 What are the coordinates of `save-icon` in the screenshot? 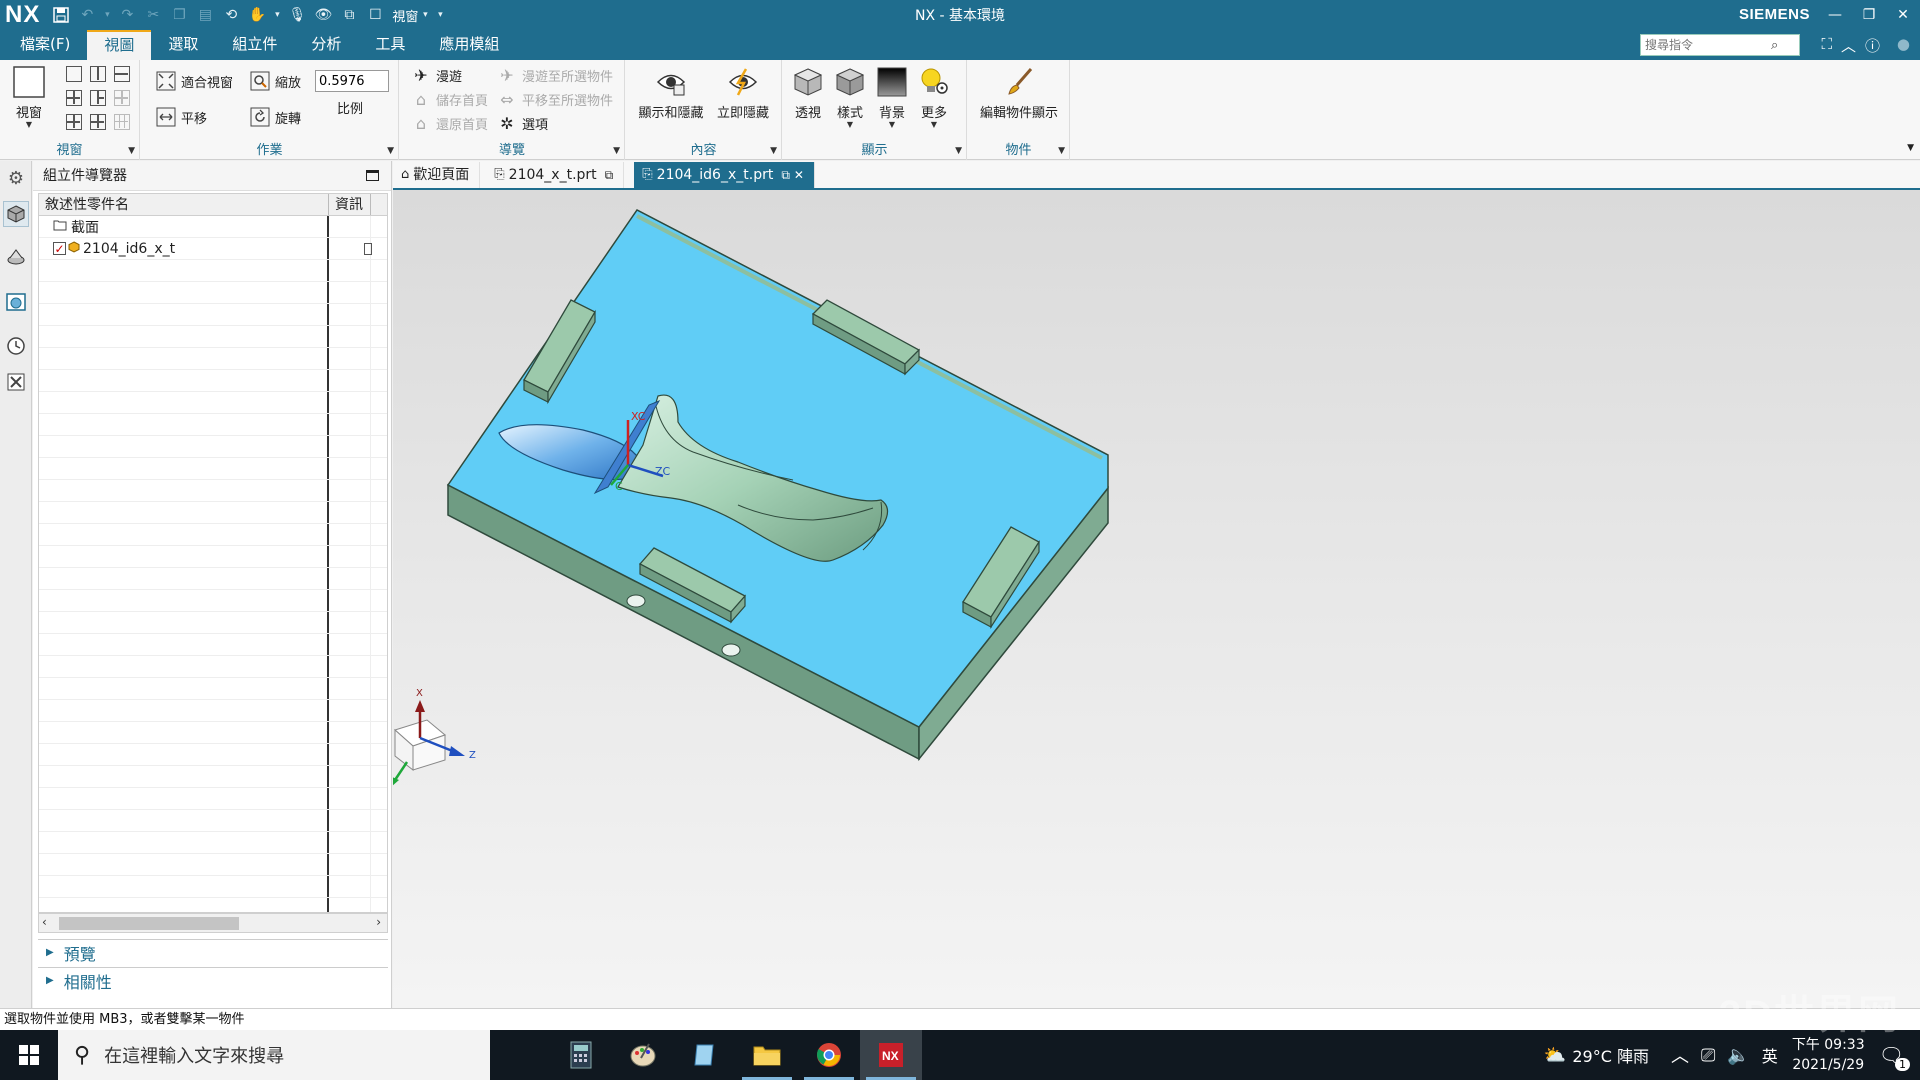 It's located at (61, 15).